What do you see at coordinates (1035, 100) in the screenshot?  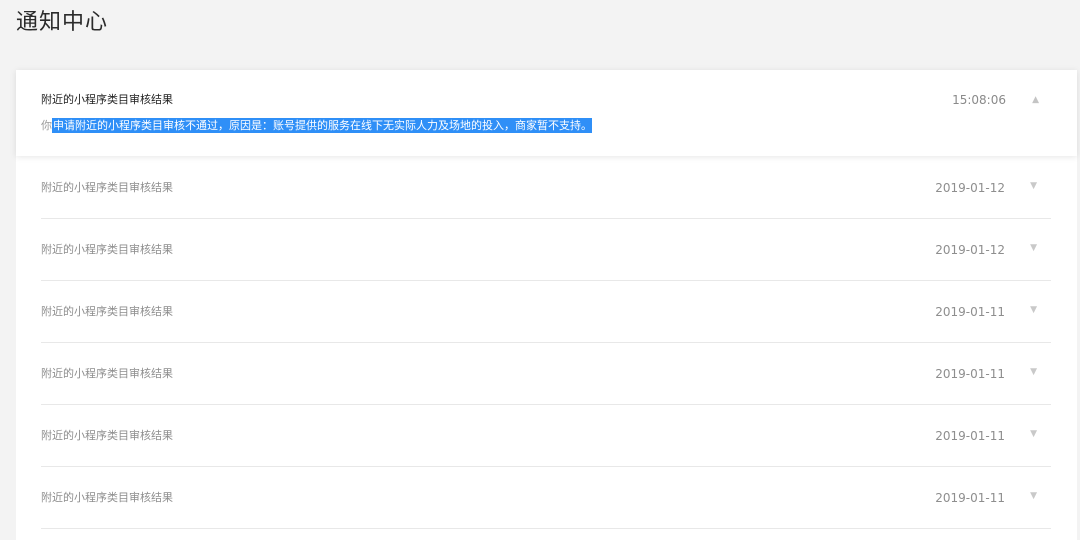 I see `chevron-up-icon: ▲` at bounding box center [1035, 100].